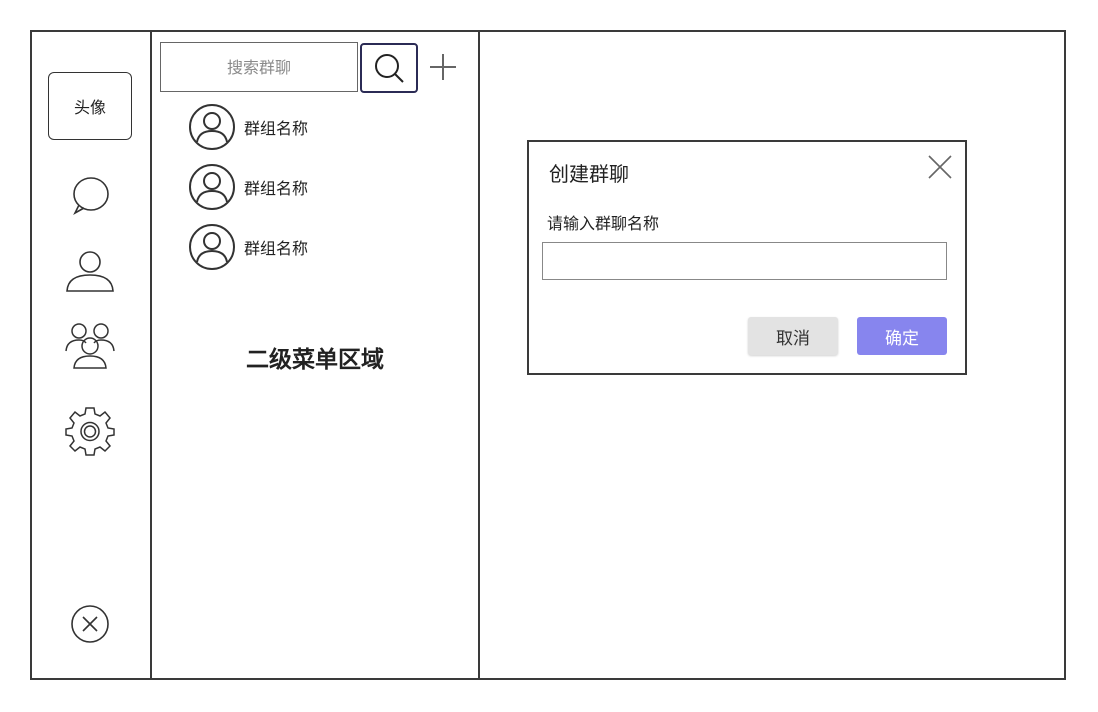  I want to click on search-icon, so click(389, 68).